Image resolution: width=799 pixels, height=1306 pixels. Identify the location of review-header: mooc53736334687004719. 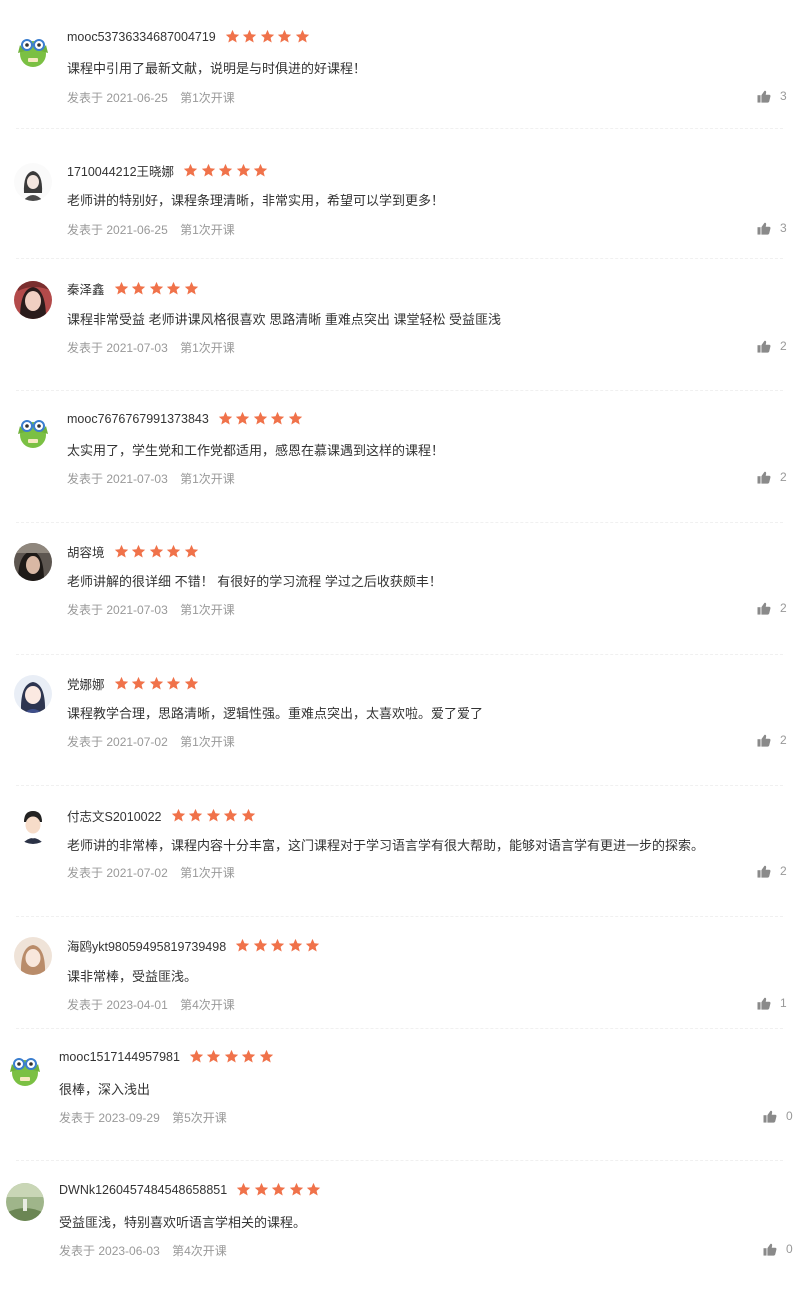
(189, 36).